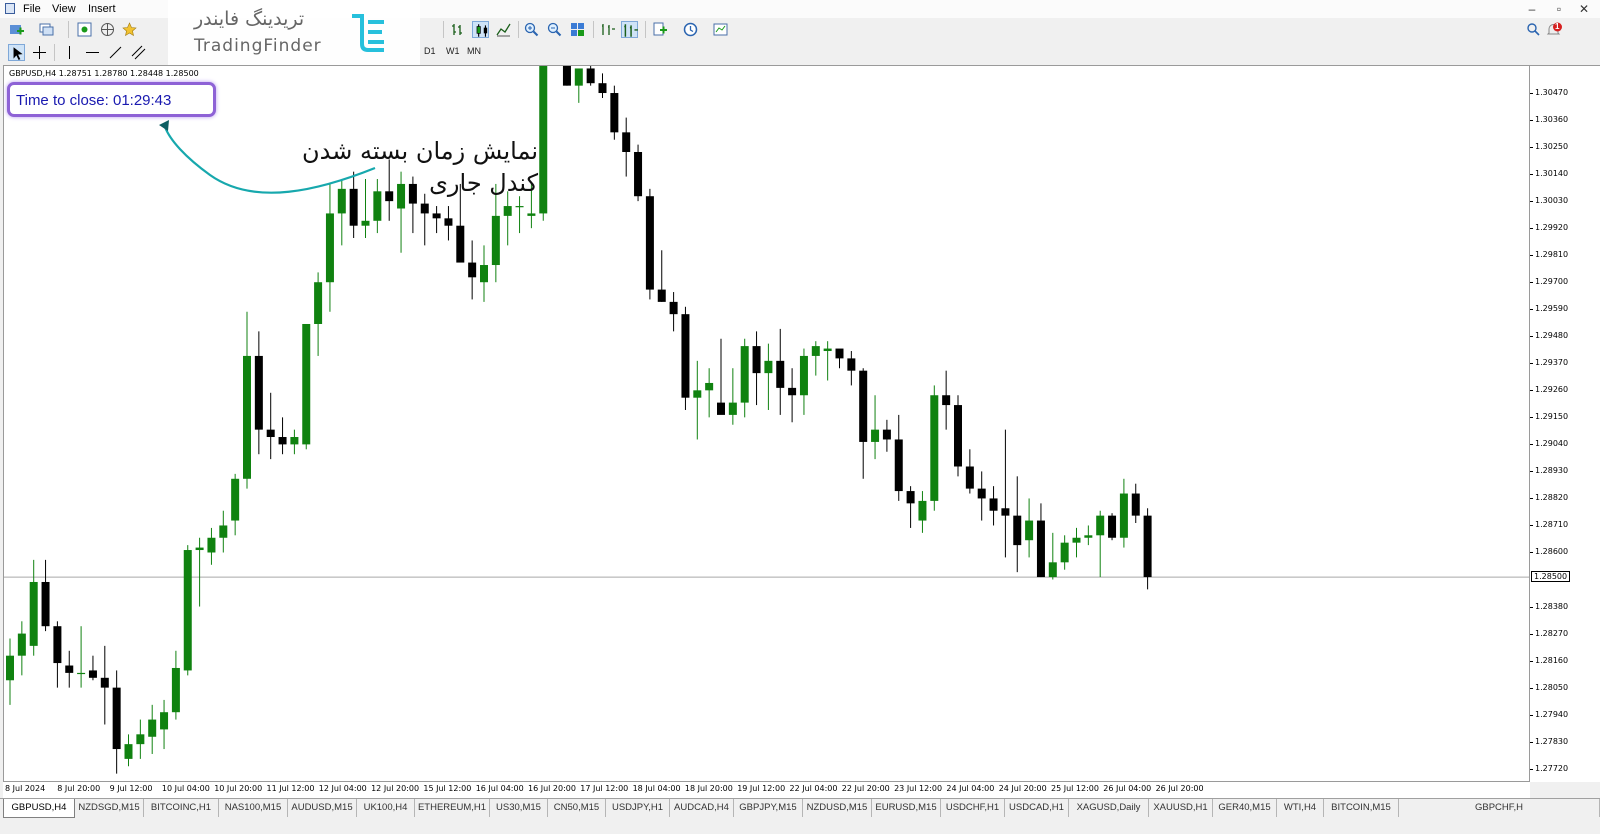 This screenshot has width=1600, height=834. Describe the element at coordinates (386, 808) in the screenshot. I see `chart-tab: UK100,H4` at that location.